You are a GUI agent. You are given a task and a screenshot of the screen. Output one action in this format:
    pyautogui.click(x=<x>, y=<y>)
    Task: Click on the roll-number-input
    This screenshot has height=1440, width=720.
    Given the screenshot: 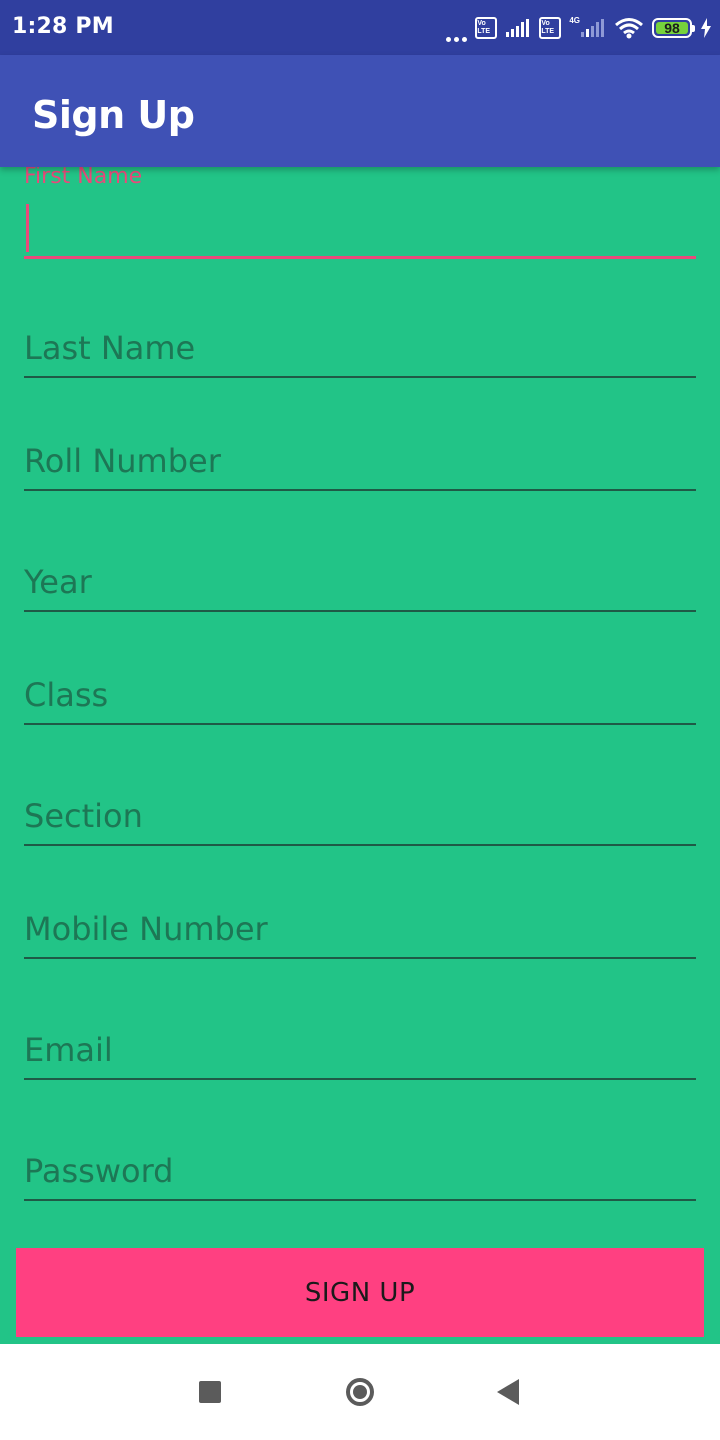 What is the action you would take?
    pyautogui.click(x=360, y=461)
    